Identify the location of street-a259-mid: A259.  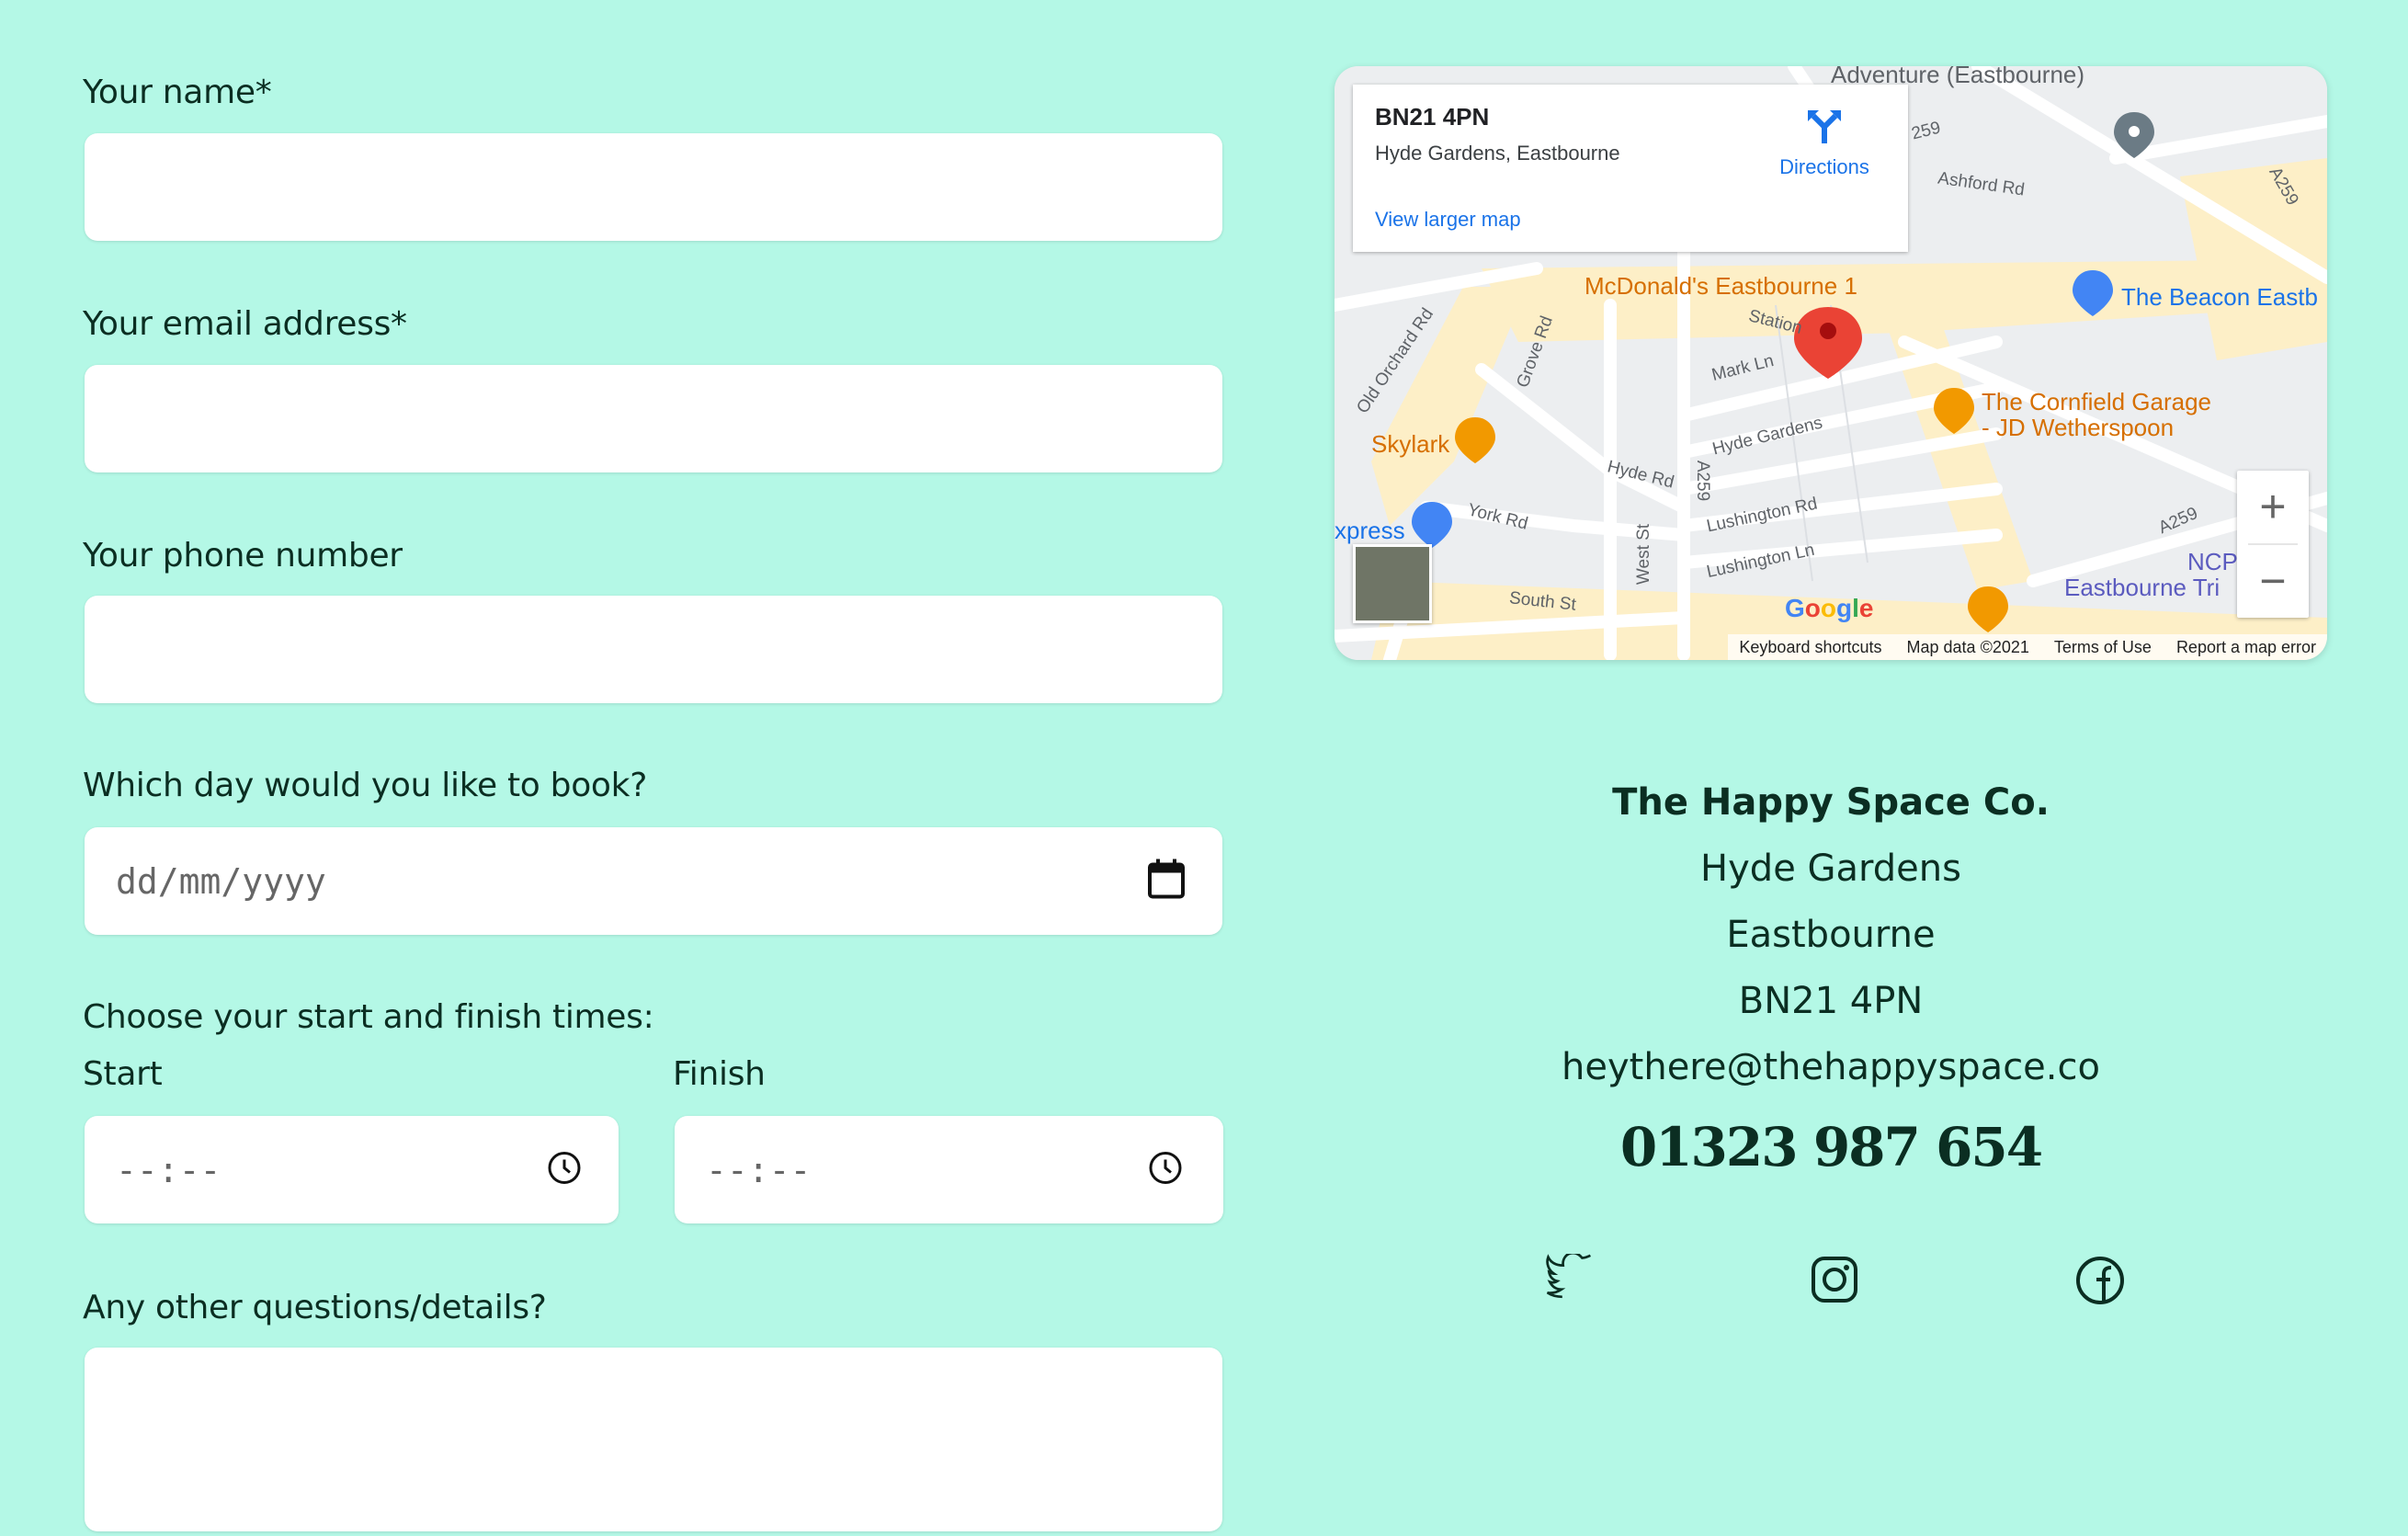
(1703, 481).